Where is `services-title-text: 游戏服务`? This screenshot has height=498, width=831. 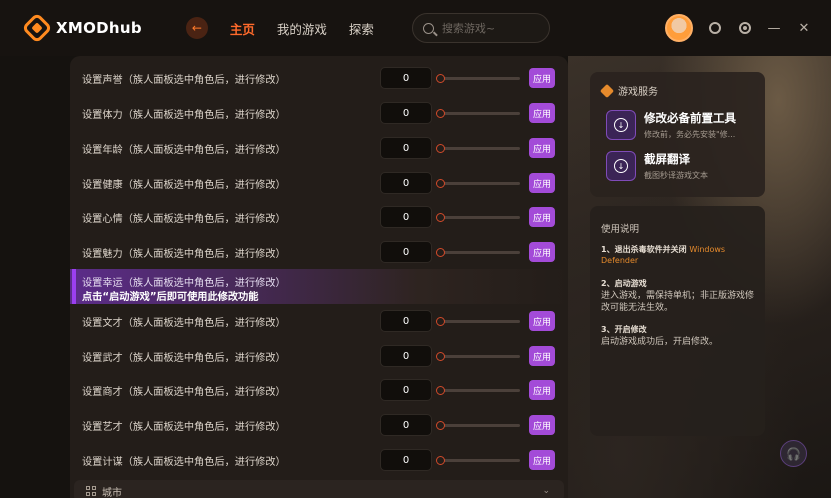
services-title-text: 游戏服务 is located at coordinates (638, 92).